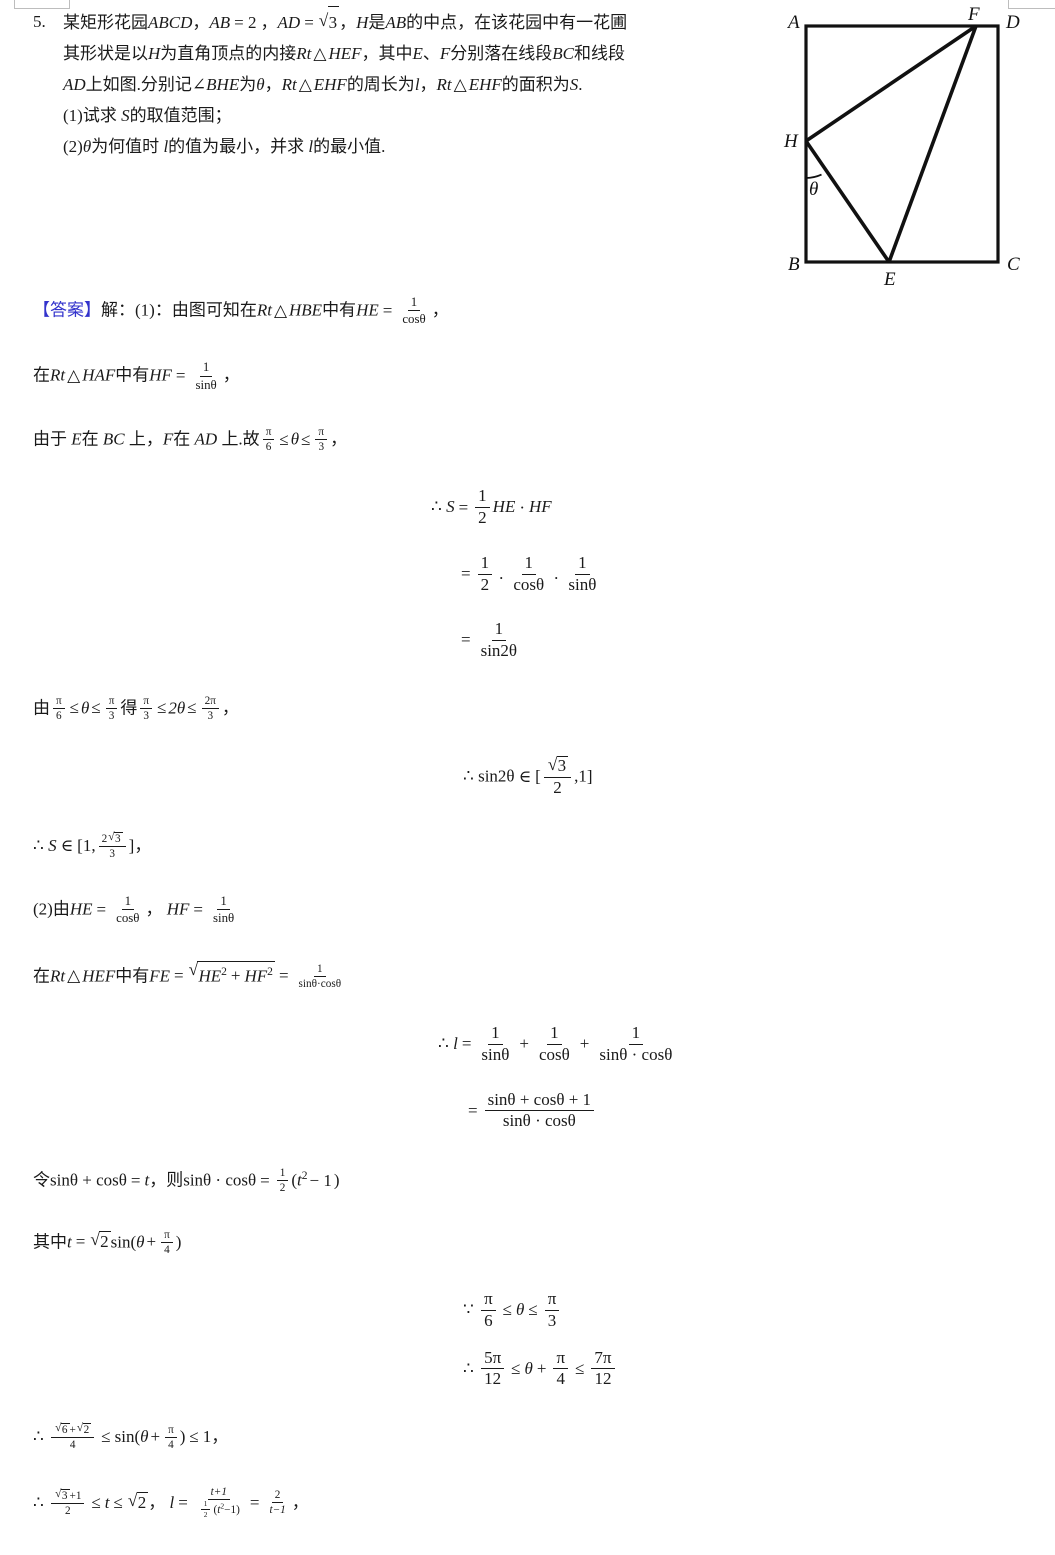  Describe the element at coordinates (516, 640) in the screenshot. I see `S-equation-row-3: = 1 sin2θ` at that location.